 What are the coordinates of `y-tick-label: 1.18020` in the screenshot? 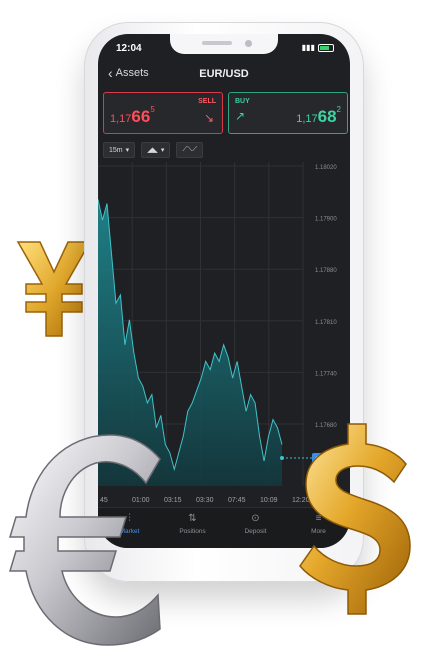 It's located at (326, 168).